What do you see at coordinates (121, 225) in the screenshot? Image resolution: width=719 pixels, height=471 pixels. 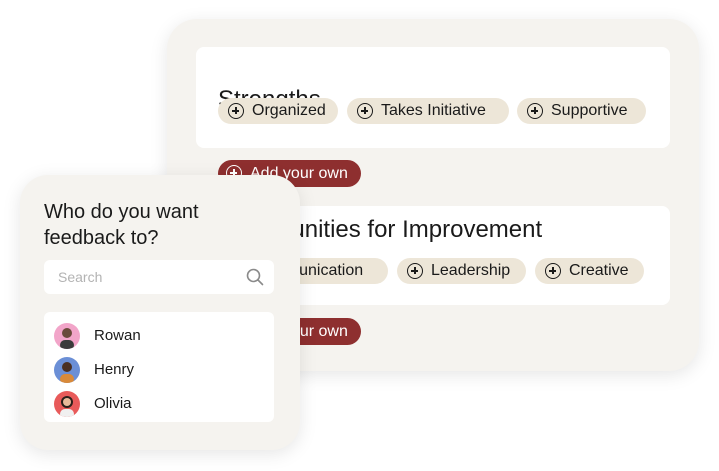 I see `feedback-question: Who do you want feedback to?` at bounding box center [121, 225].